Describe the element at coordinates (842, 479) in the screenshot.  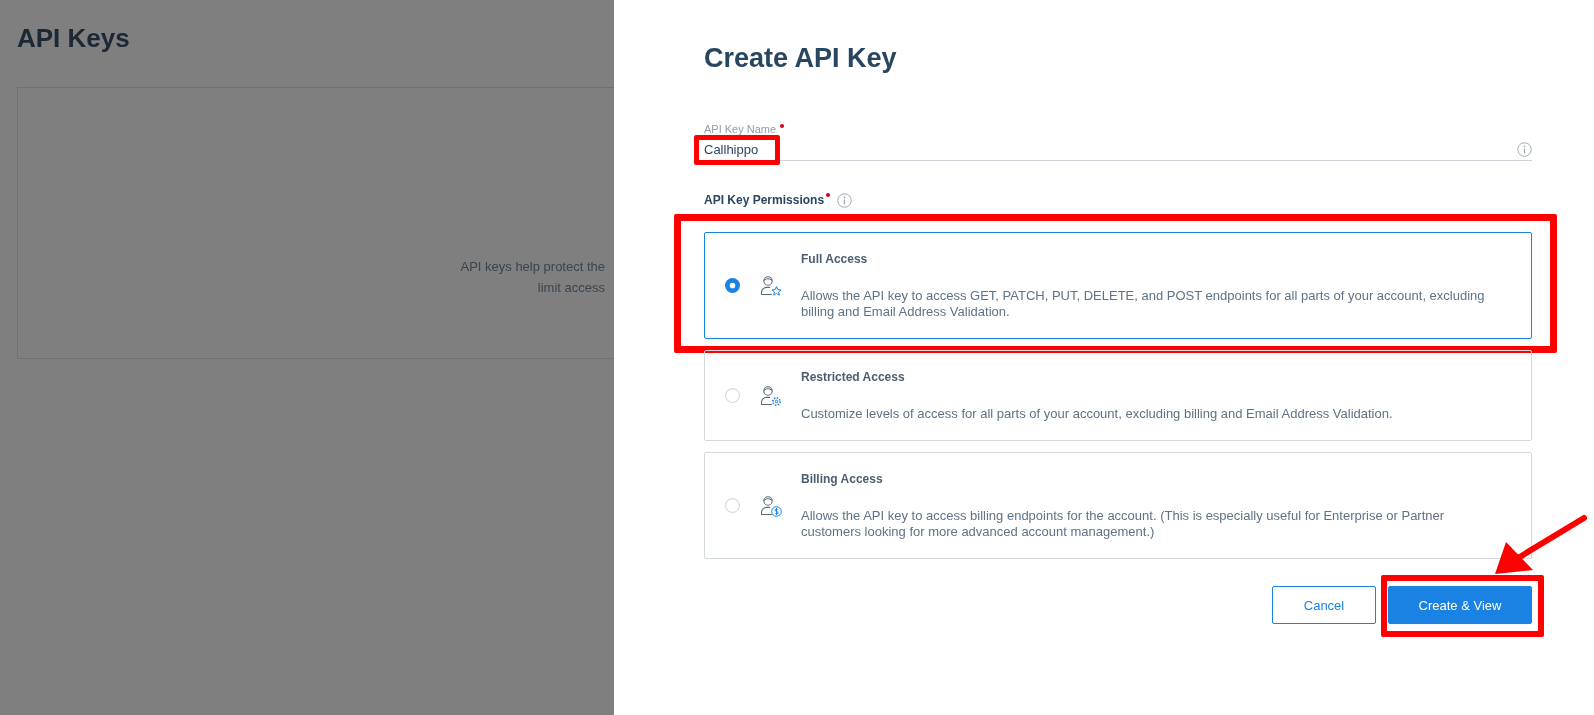
I see `option-title: Billing Access` at that location.